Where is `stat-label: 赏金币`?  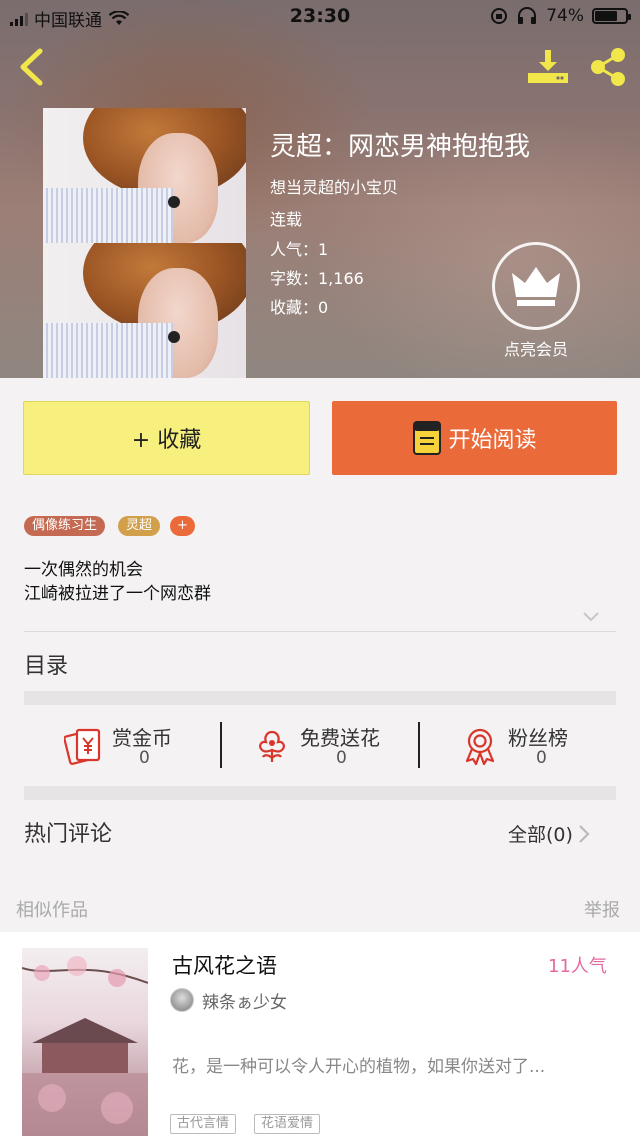 stat-label: 赏金币 is located at coordinates (142, 738).